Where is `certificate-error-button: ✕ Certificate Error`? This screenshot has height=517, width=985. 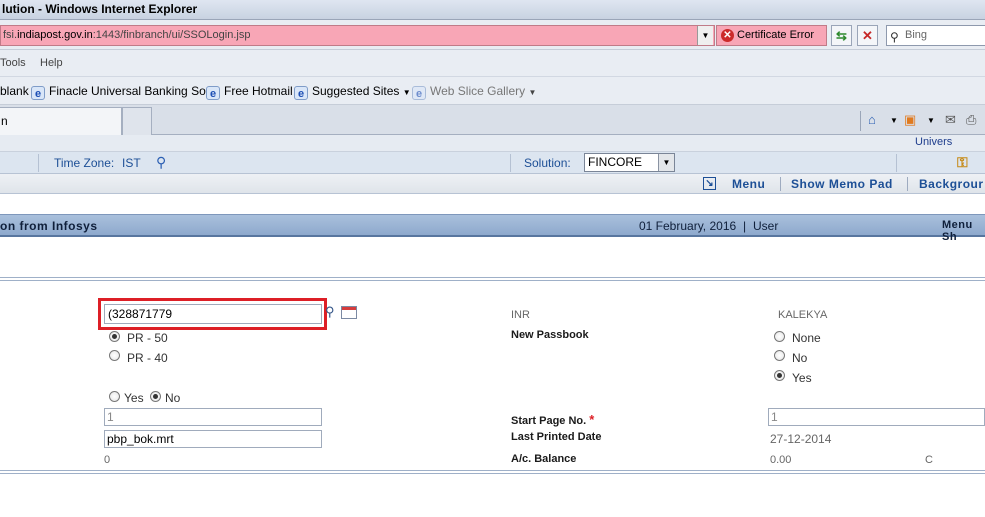
certificate-error-button: ✕ Certificate Error is located at coordinates (771, 35).